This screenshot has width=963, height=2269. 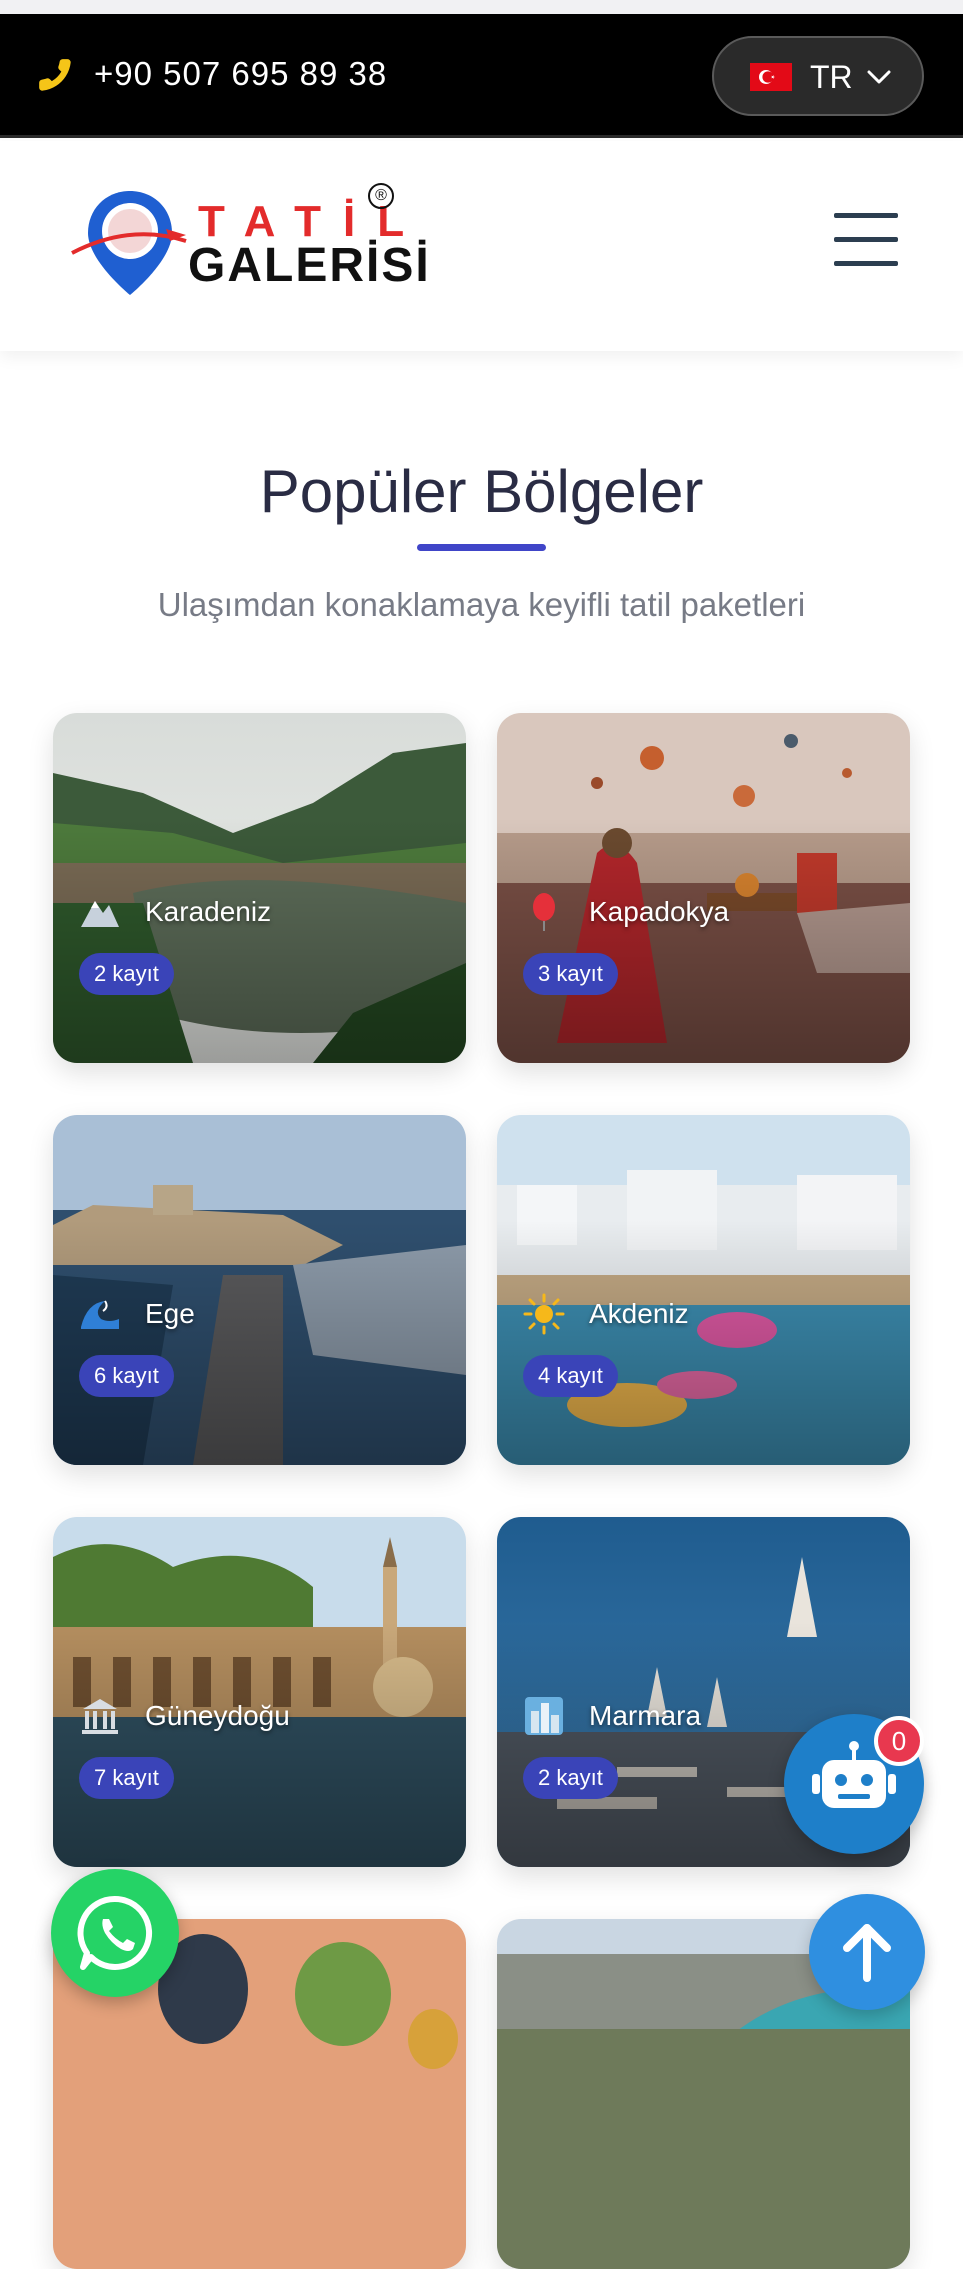 What do you see at coordinates (309, 265) in the screenshot?
I see `logo-text-galerisi: GALERİSİ` at bounding box center [309, 265].